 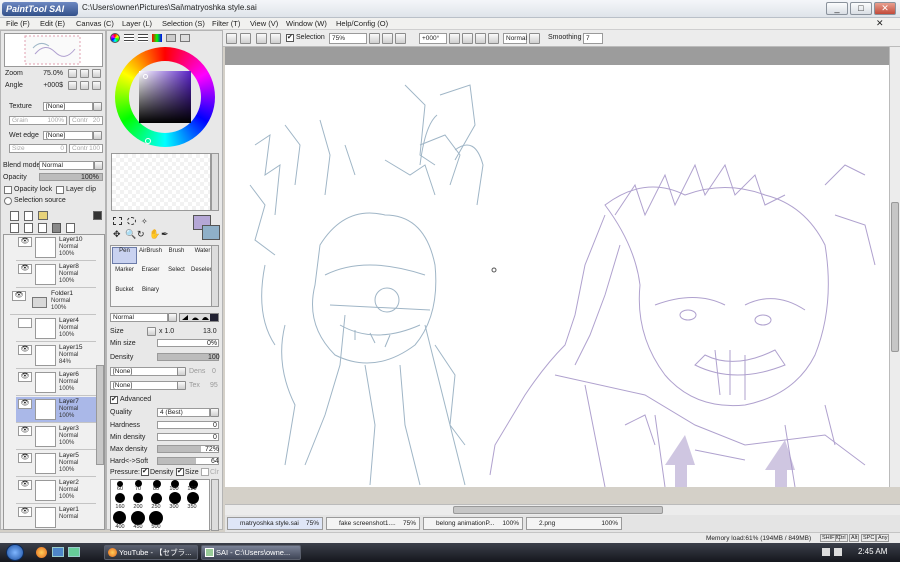 What do you see at coordinates (454, 38) in the screenshot?
I see `rotate-left-button` at bounding box center [454, 38].